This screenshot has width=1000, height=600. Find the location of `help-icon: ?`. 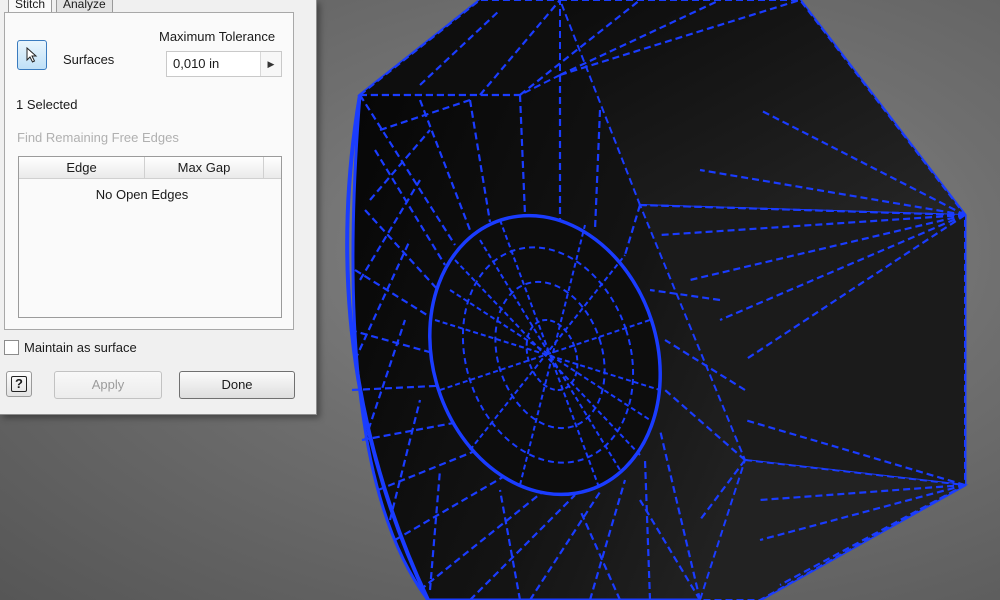

help-icon: ? is located at coordinates (19, 384).